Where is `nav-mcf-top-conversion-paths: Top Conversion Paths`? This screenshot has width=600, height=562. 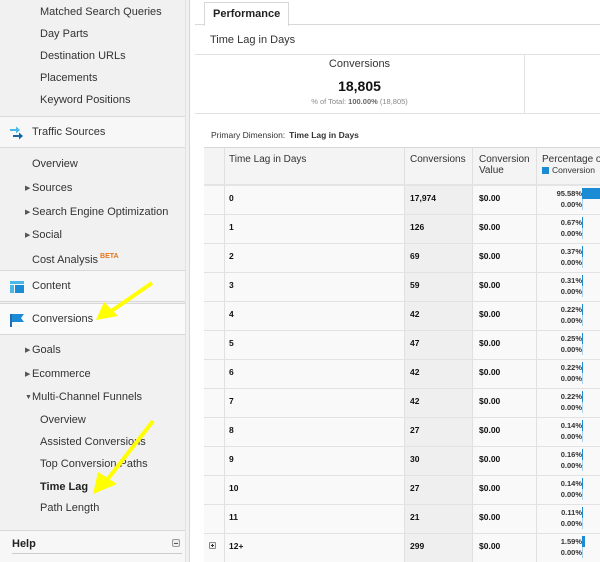
nav-mcf-top-conversion-paths: Top Conversion Paths is located at coordinates (94, 464).